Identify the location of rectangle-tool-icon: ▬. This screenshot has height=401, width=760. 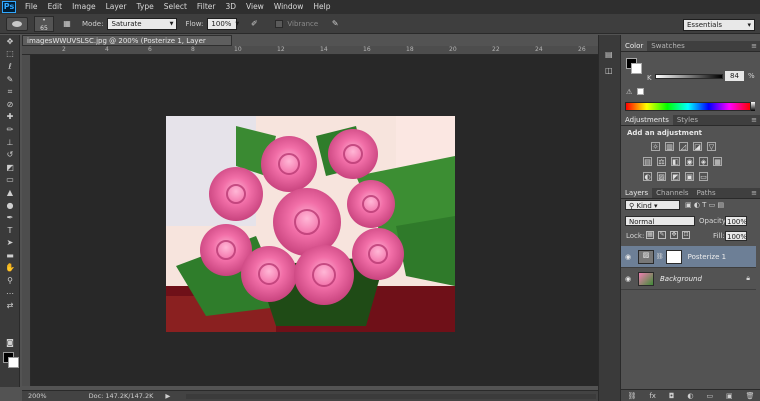
(10, 255).